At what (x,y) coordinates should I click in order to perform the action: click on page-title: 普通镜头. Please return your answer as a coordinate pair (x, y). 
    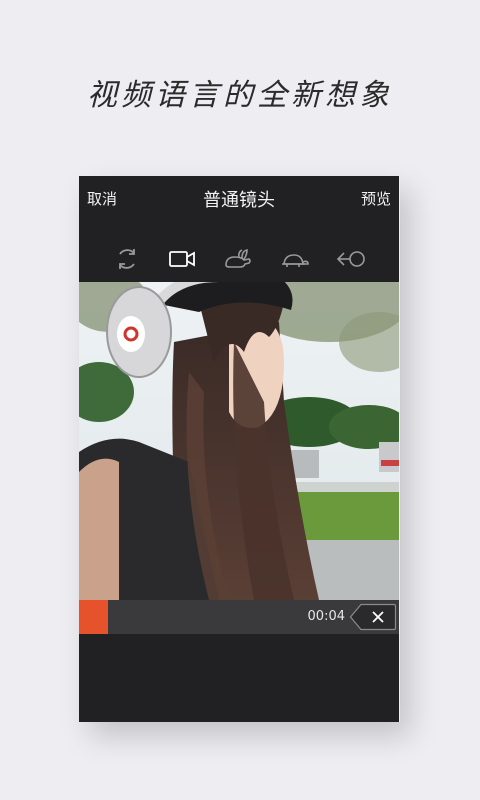
    Looking at the image, I should click on (239, 200).